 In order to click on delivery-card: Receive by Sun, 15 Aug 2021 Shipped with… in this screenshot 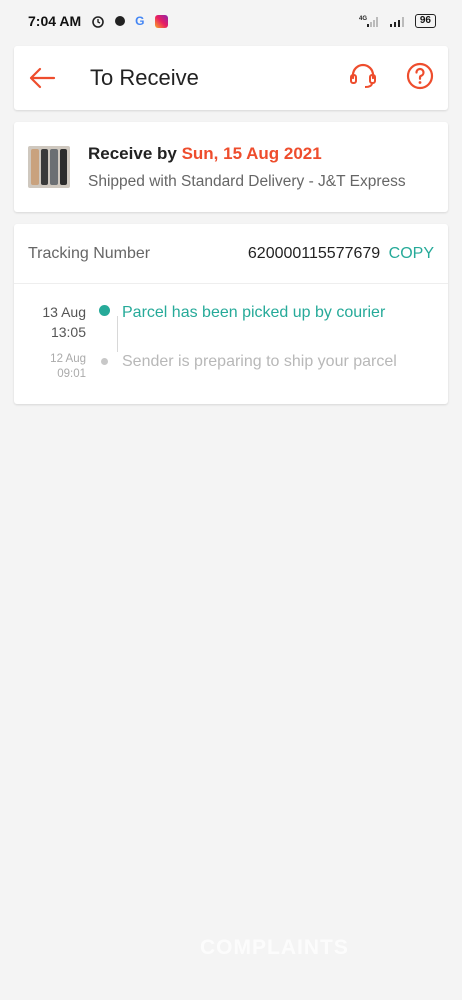, I will do `click(231, 167)`.